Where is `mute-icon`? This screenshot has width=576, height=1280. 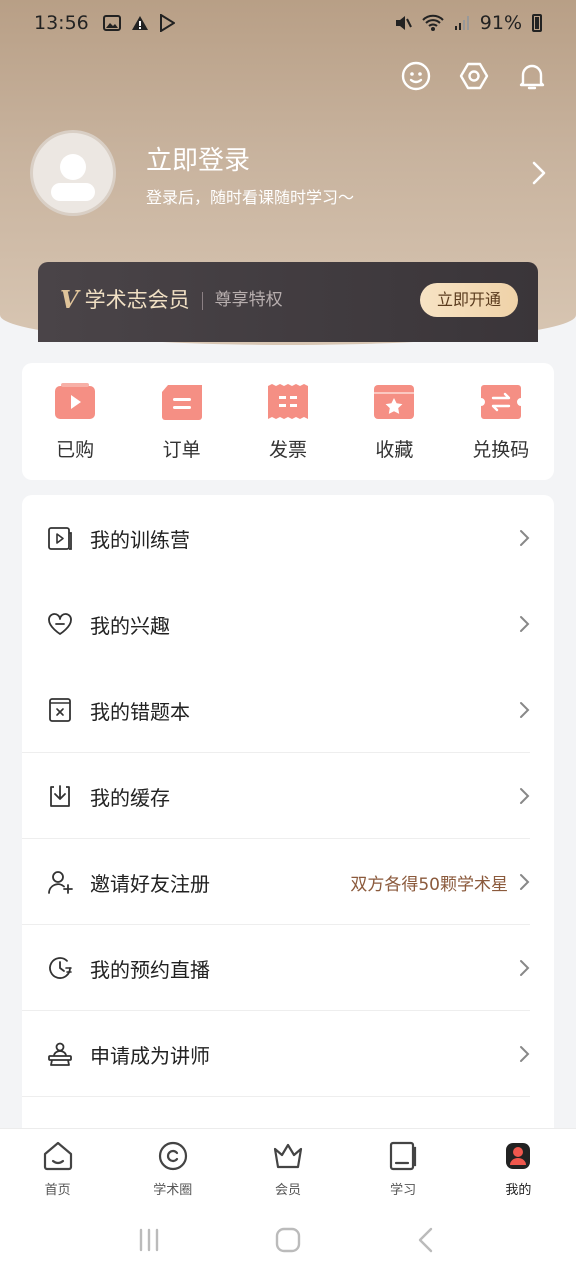
mute-icon is located at coordinates (403, 23).